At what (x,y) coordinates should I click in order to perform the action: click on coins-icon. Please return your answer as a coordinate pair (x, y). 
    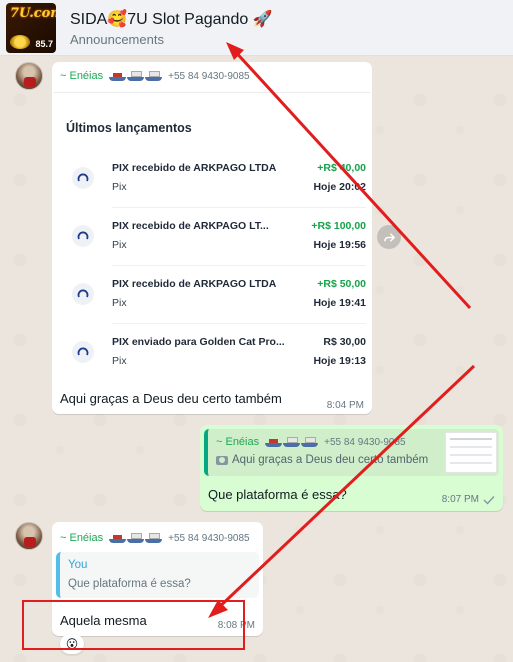
    Looking at the image, I should click on (20, 41).